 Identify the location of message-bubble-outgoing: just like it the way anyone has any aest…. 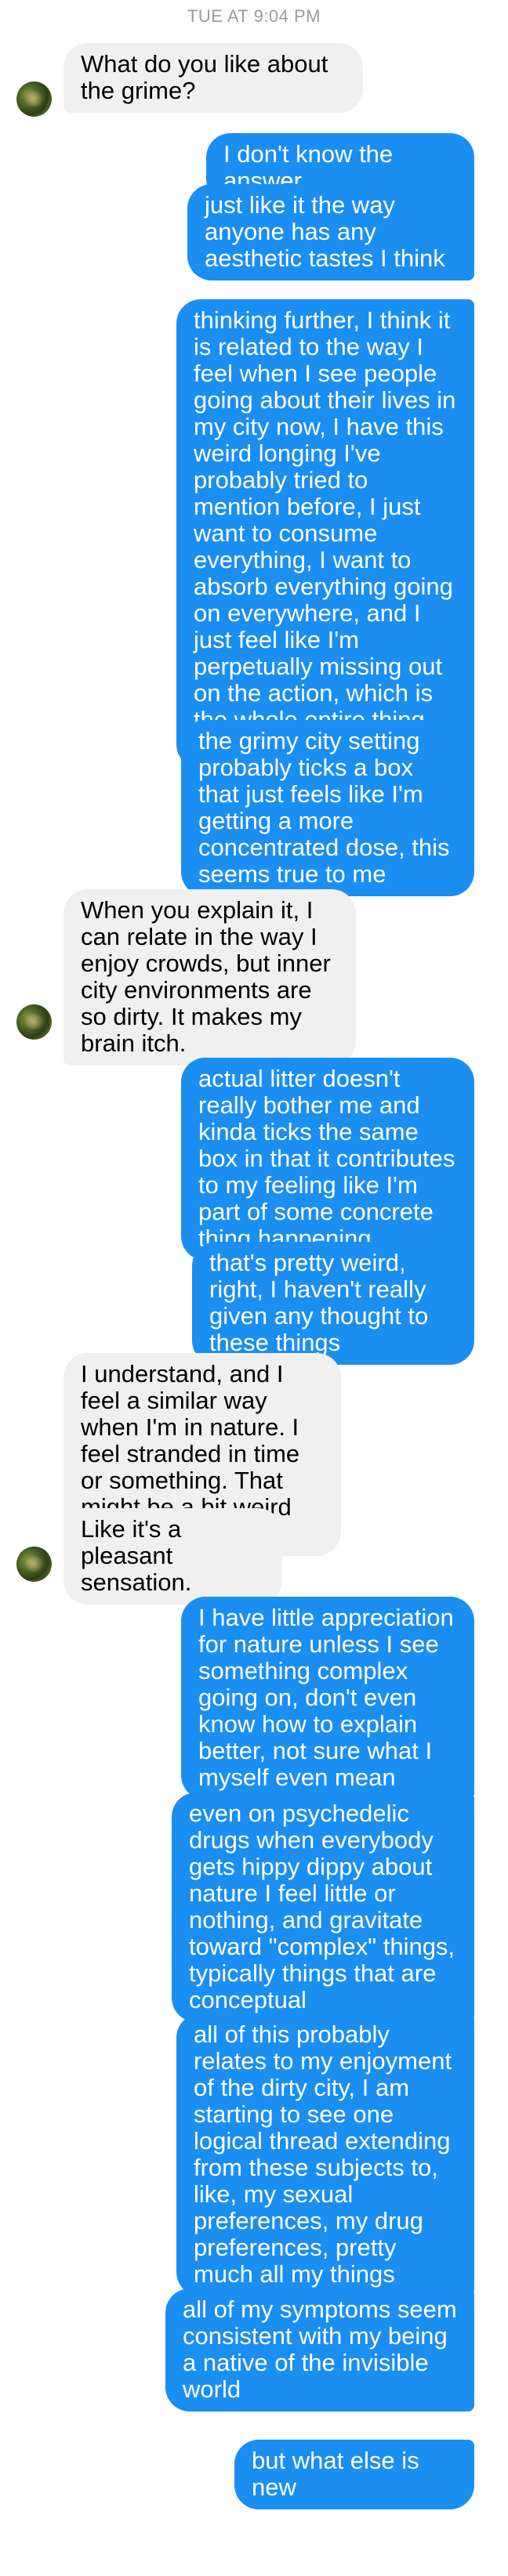
(330, 232).